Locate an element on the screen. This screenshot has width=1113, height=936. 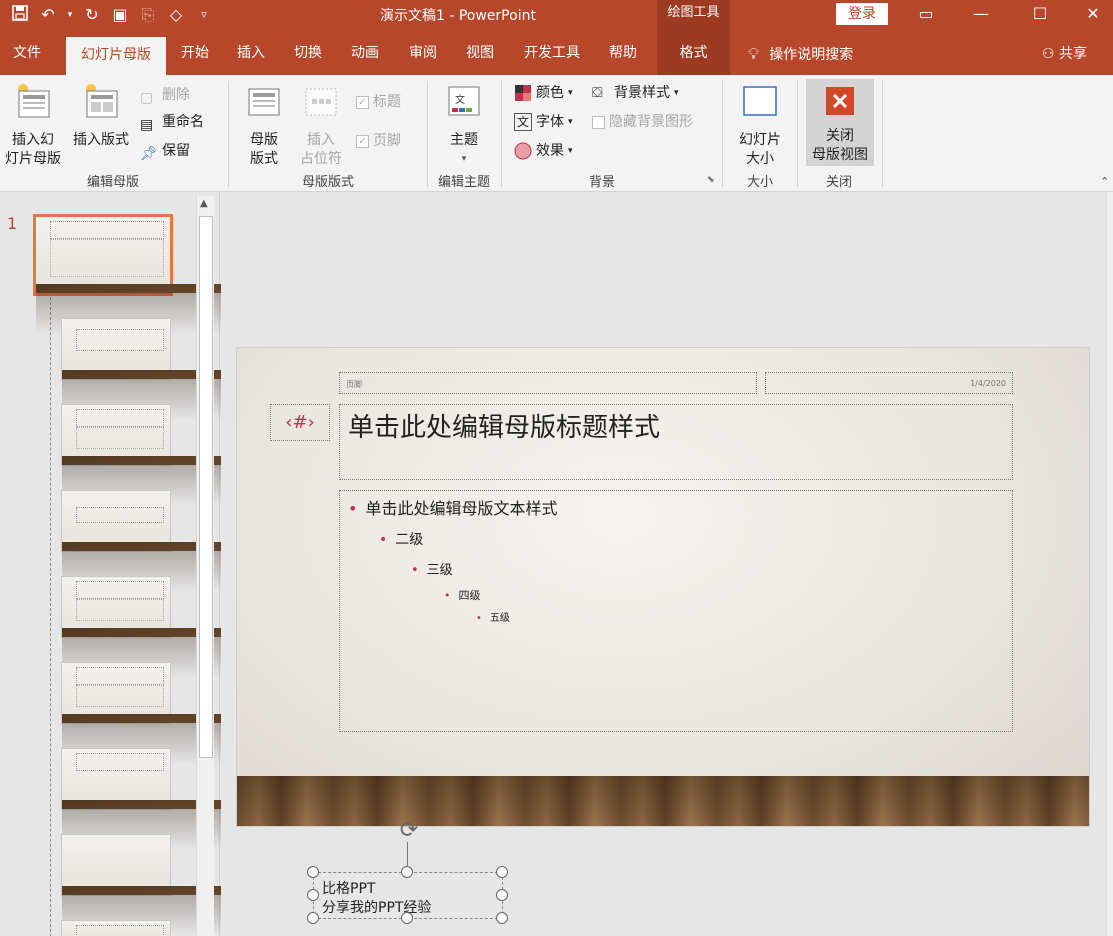
tab-developer: 开发工具 is located at coordinates (552, 53).